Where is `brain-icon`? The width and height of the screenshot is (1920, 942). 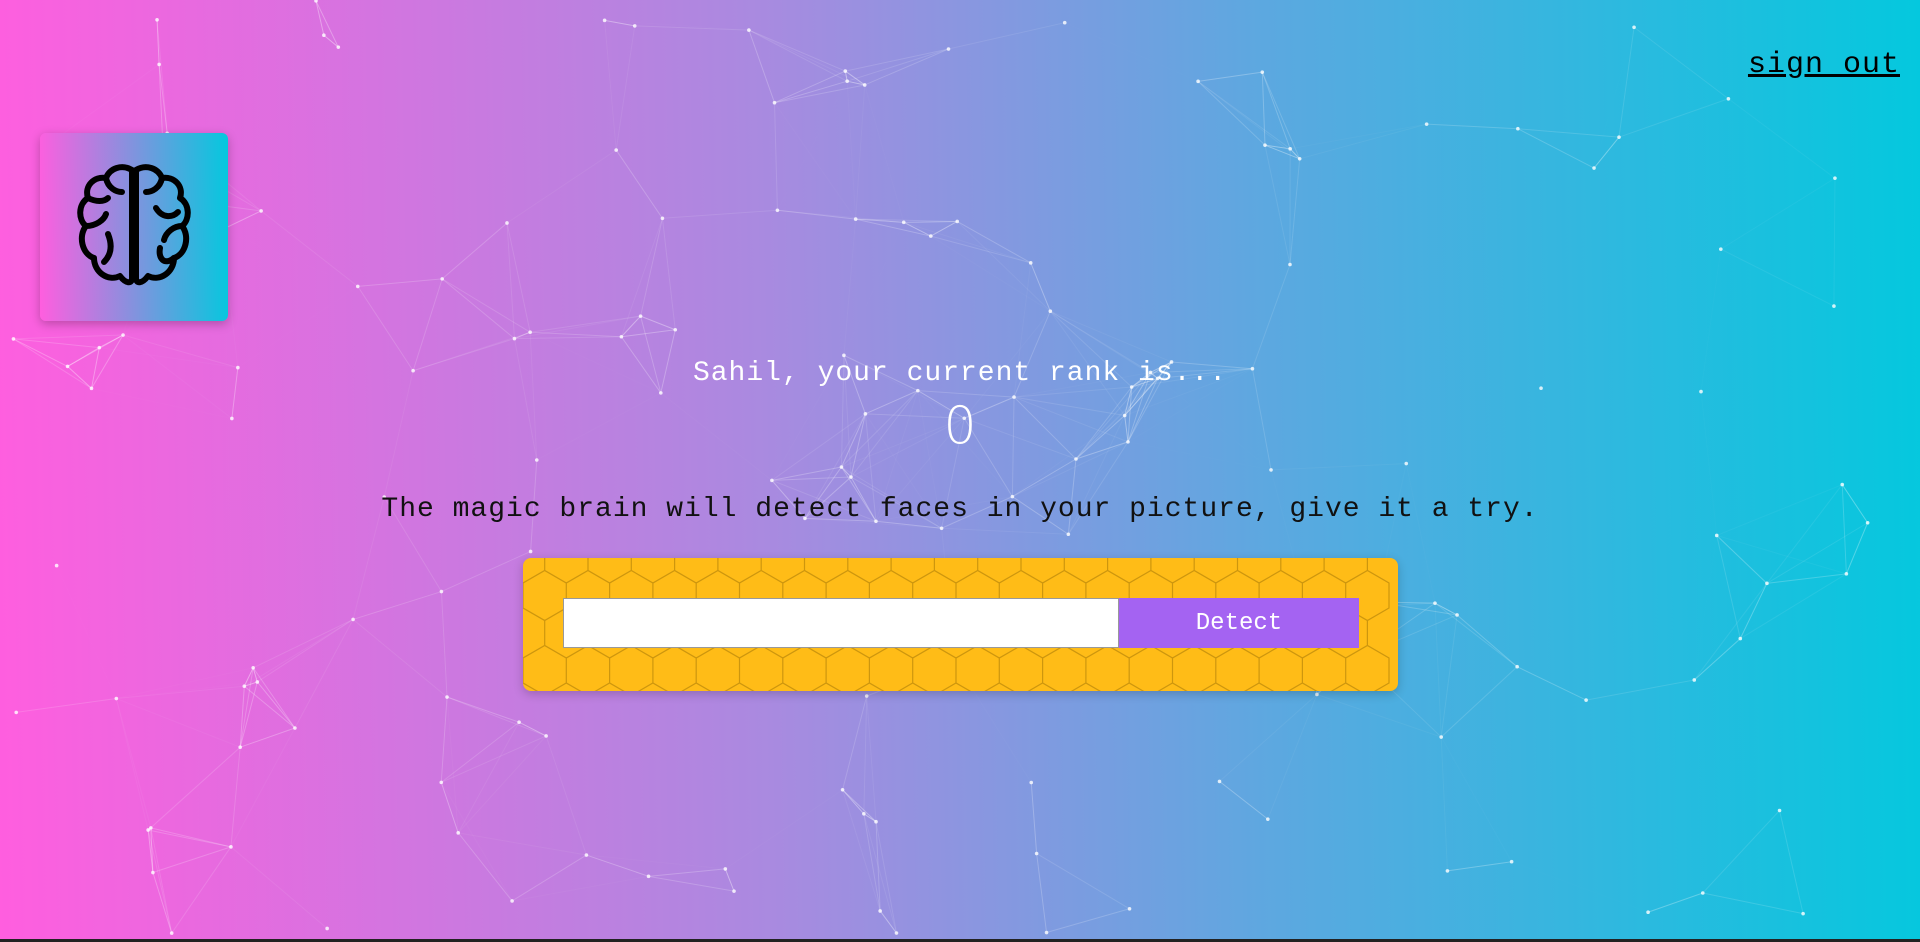
brain-icon is located at coordinates (134, 225).